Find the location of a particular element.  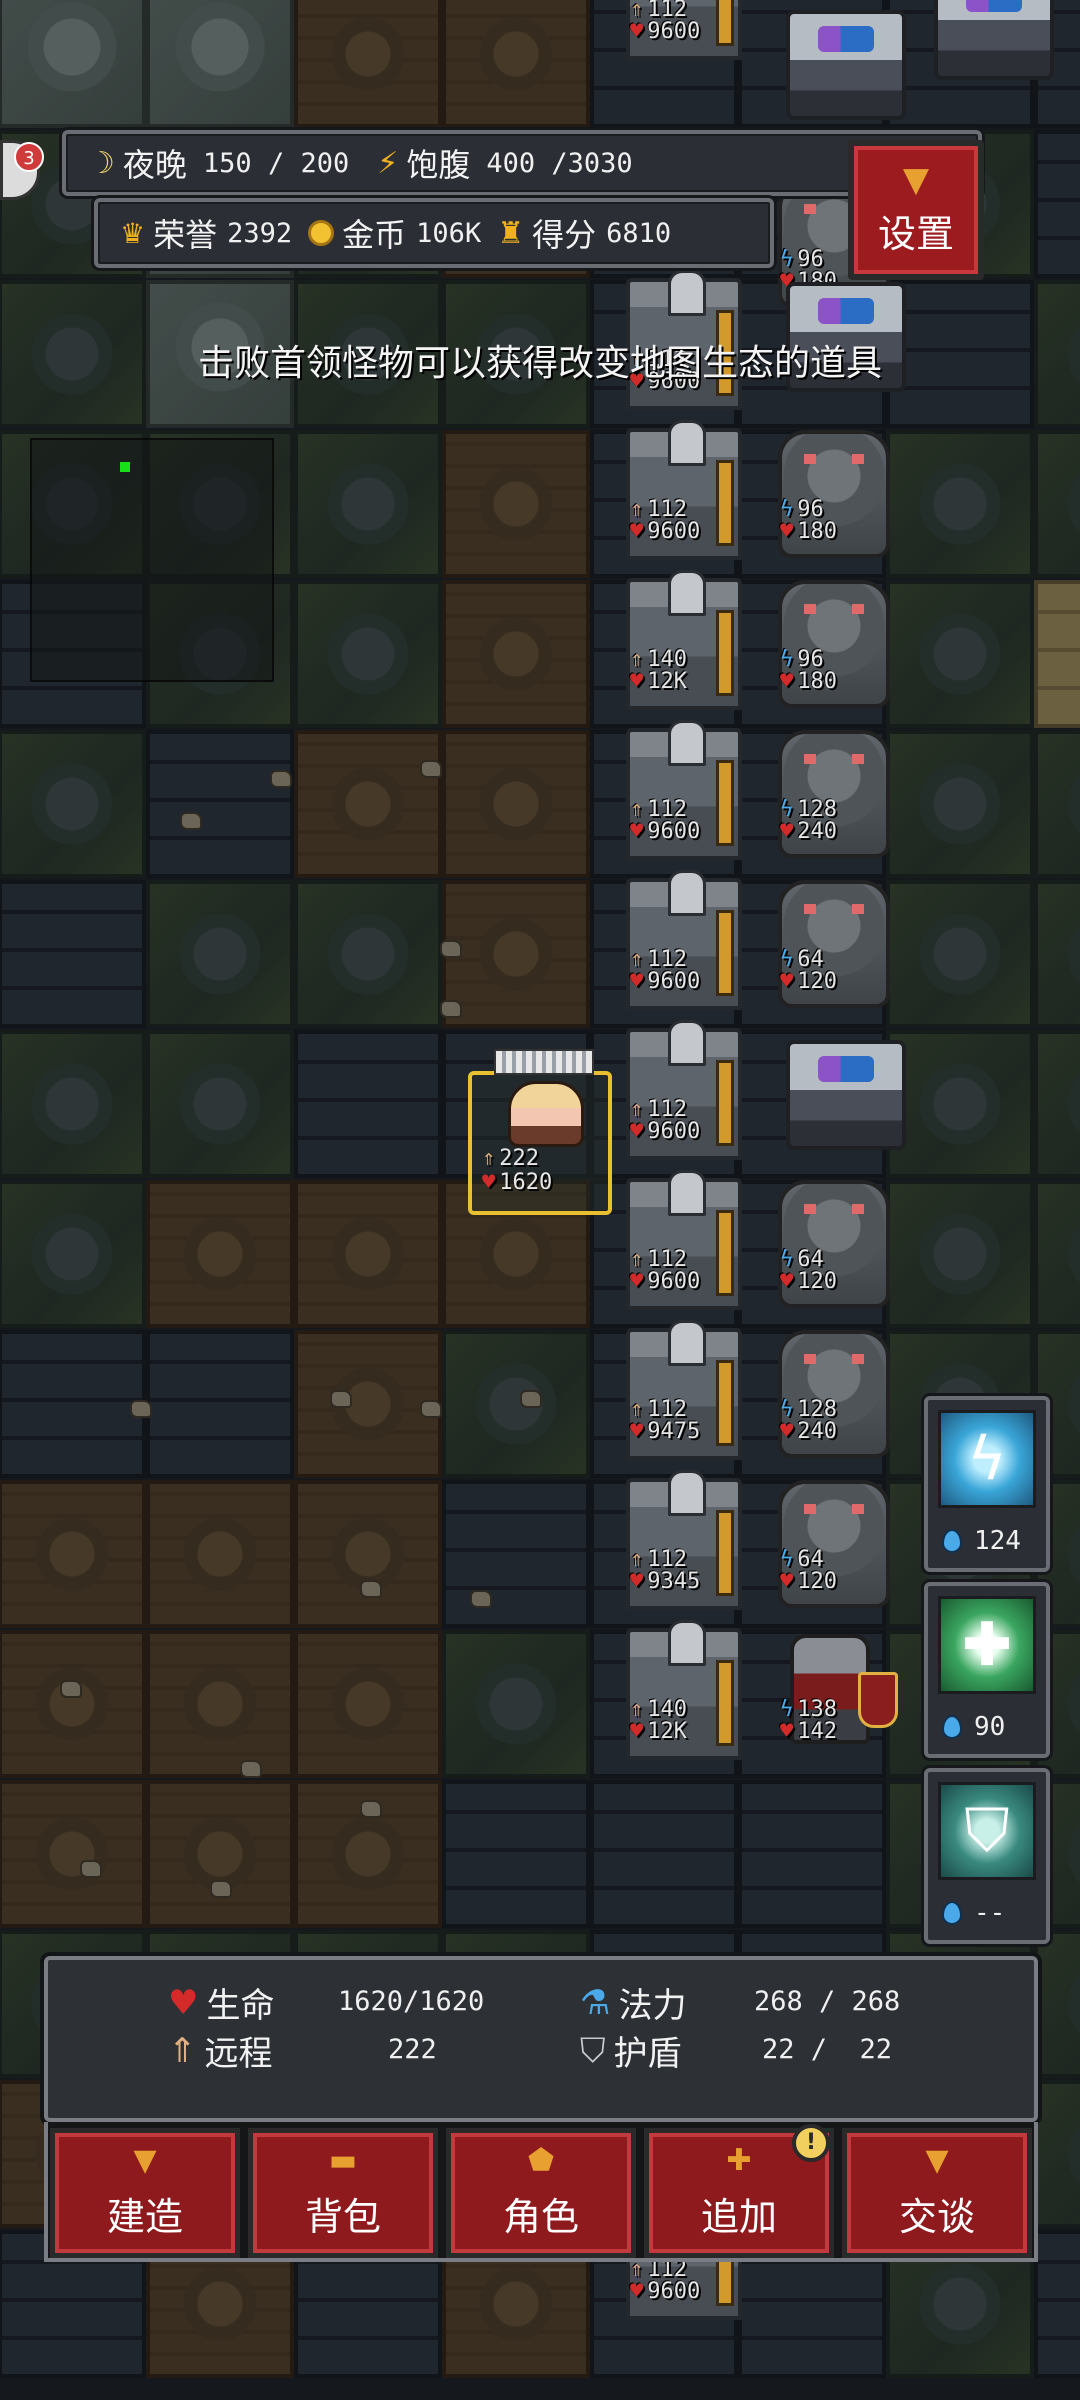

score-label: 得分 is located at coordinates (564, 235).